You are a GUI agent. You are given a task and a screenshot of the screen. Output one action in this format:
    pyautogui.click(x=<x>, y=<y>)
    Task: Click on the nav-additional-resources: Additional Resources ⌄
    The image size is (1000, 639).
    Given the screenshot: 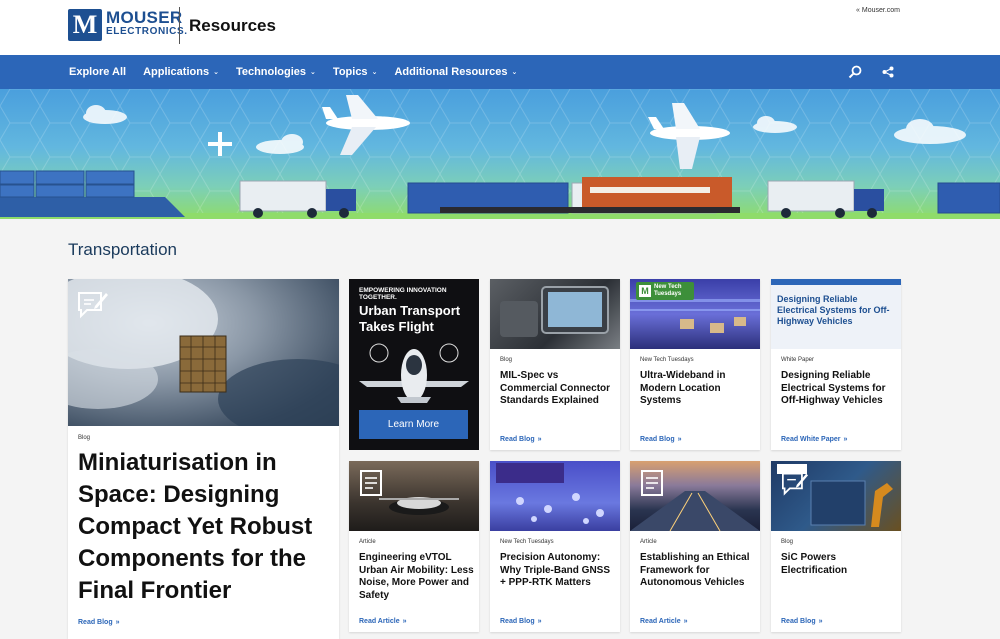 What is the action you would take?
    pyautogui.click(x=455, y=72)
    